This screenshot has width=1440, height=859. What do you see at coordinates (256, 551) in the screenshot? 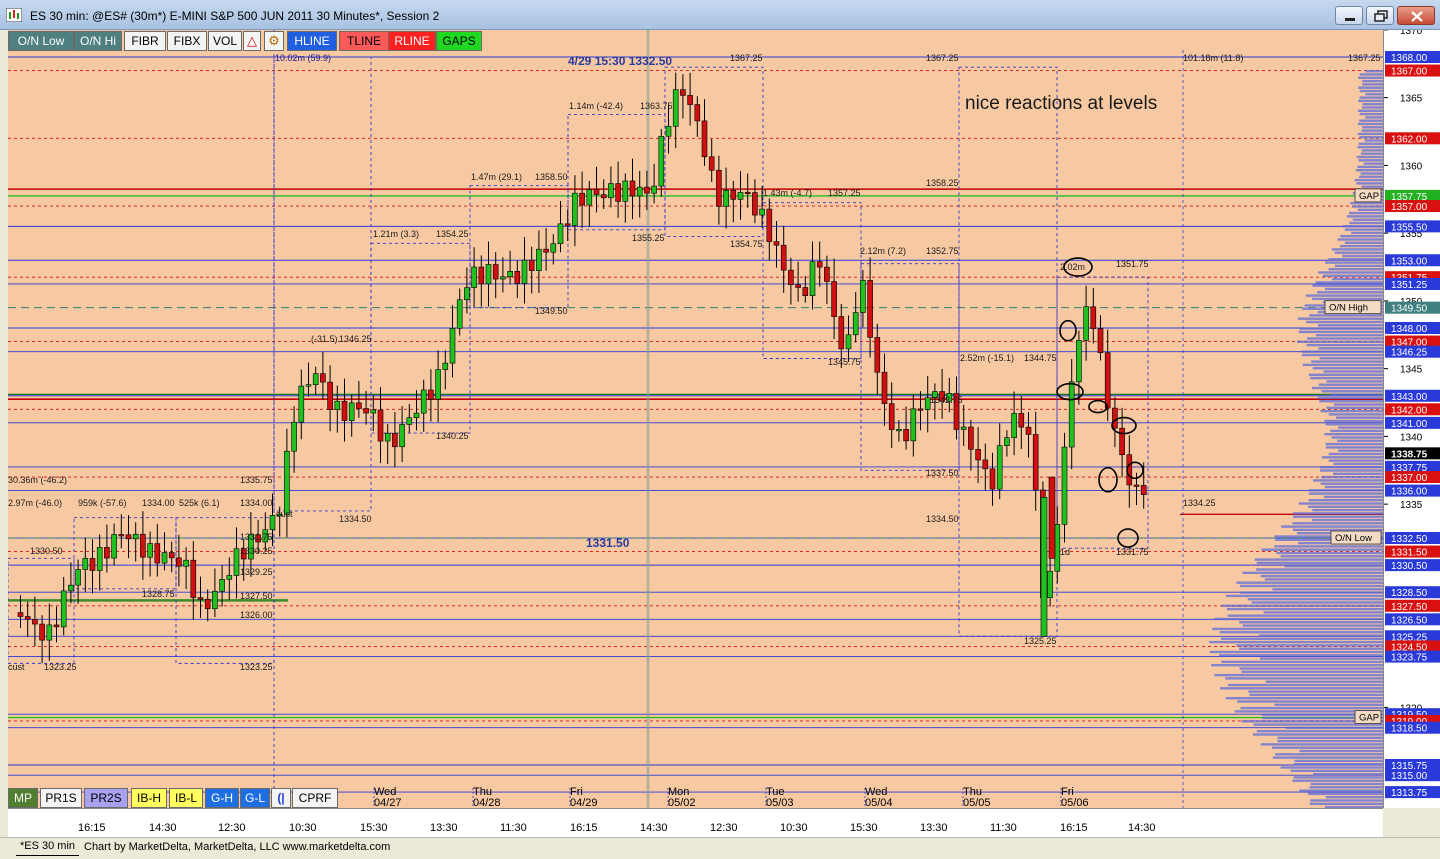
I see `chart-label: 1330.25` at bounding box center [256, 551].